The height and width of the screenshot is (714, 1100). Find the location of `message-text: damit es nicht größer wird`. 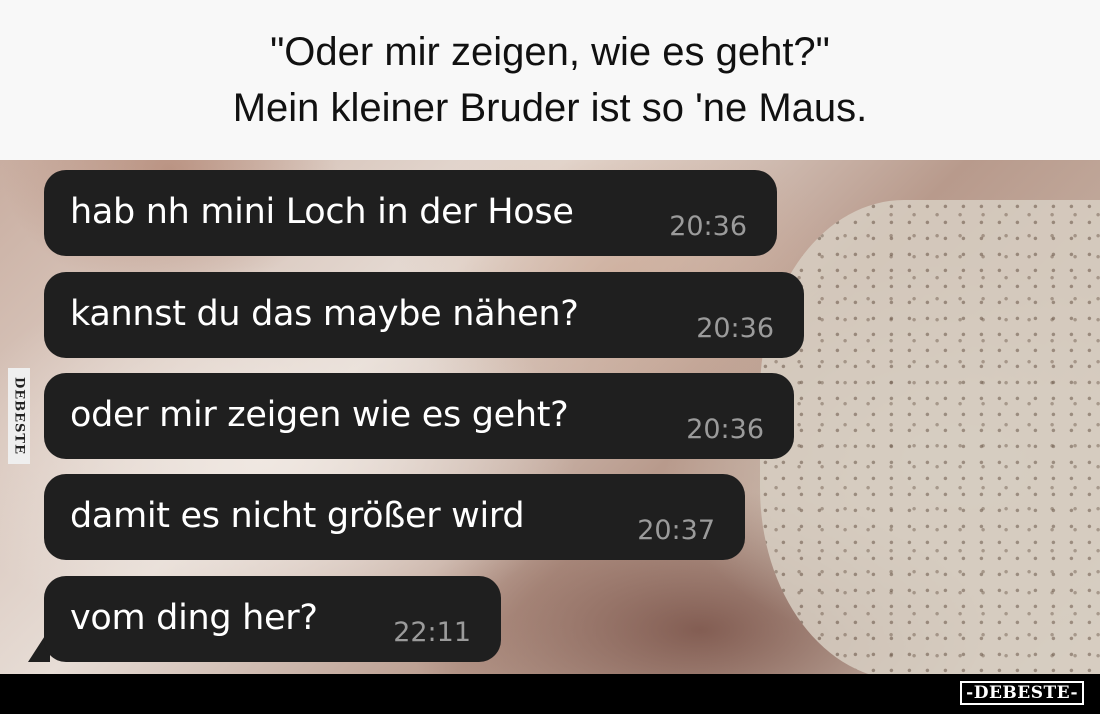

message-text: damit es nicht größer wird is located at coordinates (297, 516).